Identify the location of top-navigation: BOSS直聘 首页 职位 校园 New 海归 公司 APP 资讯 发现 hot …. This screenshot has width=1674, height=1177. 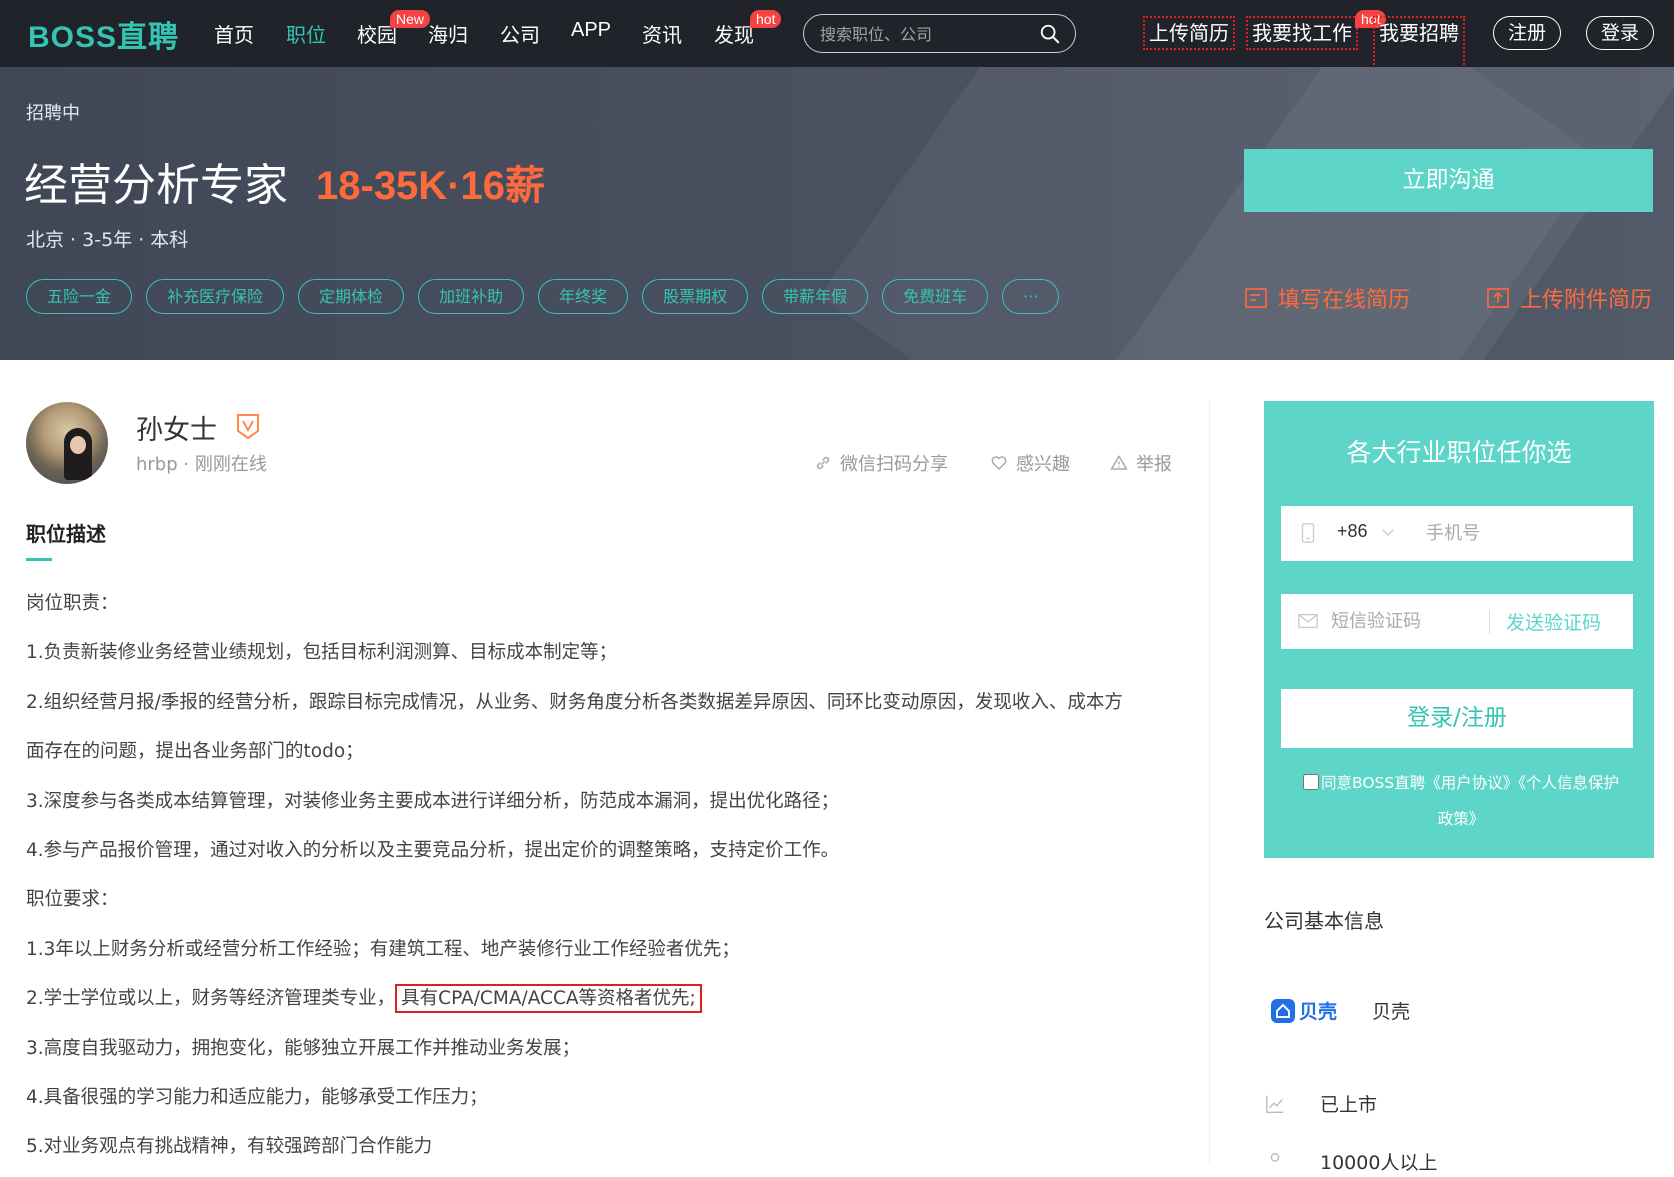
(837, 36).